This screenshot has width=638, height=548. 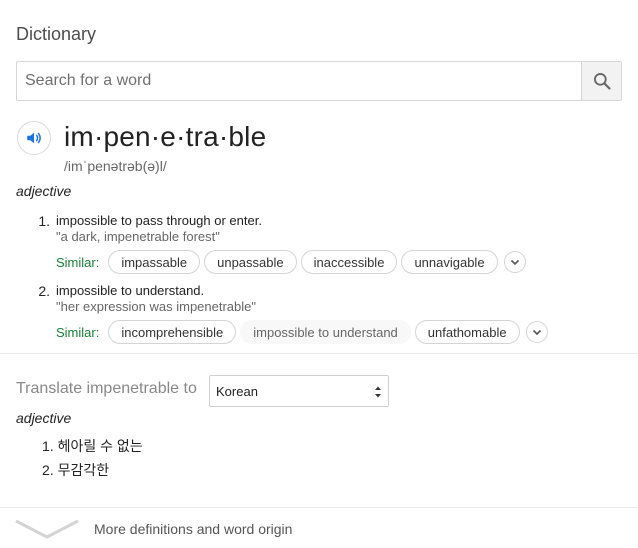 I want to click on phonetic: /imˈpenətrəb(ə)l/, so click(x=115, y=166).